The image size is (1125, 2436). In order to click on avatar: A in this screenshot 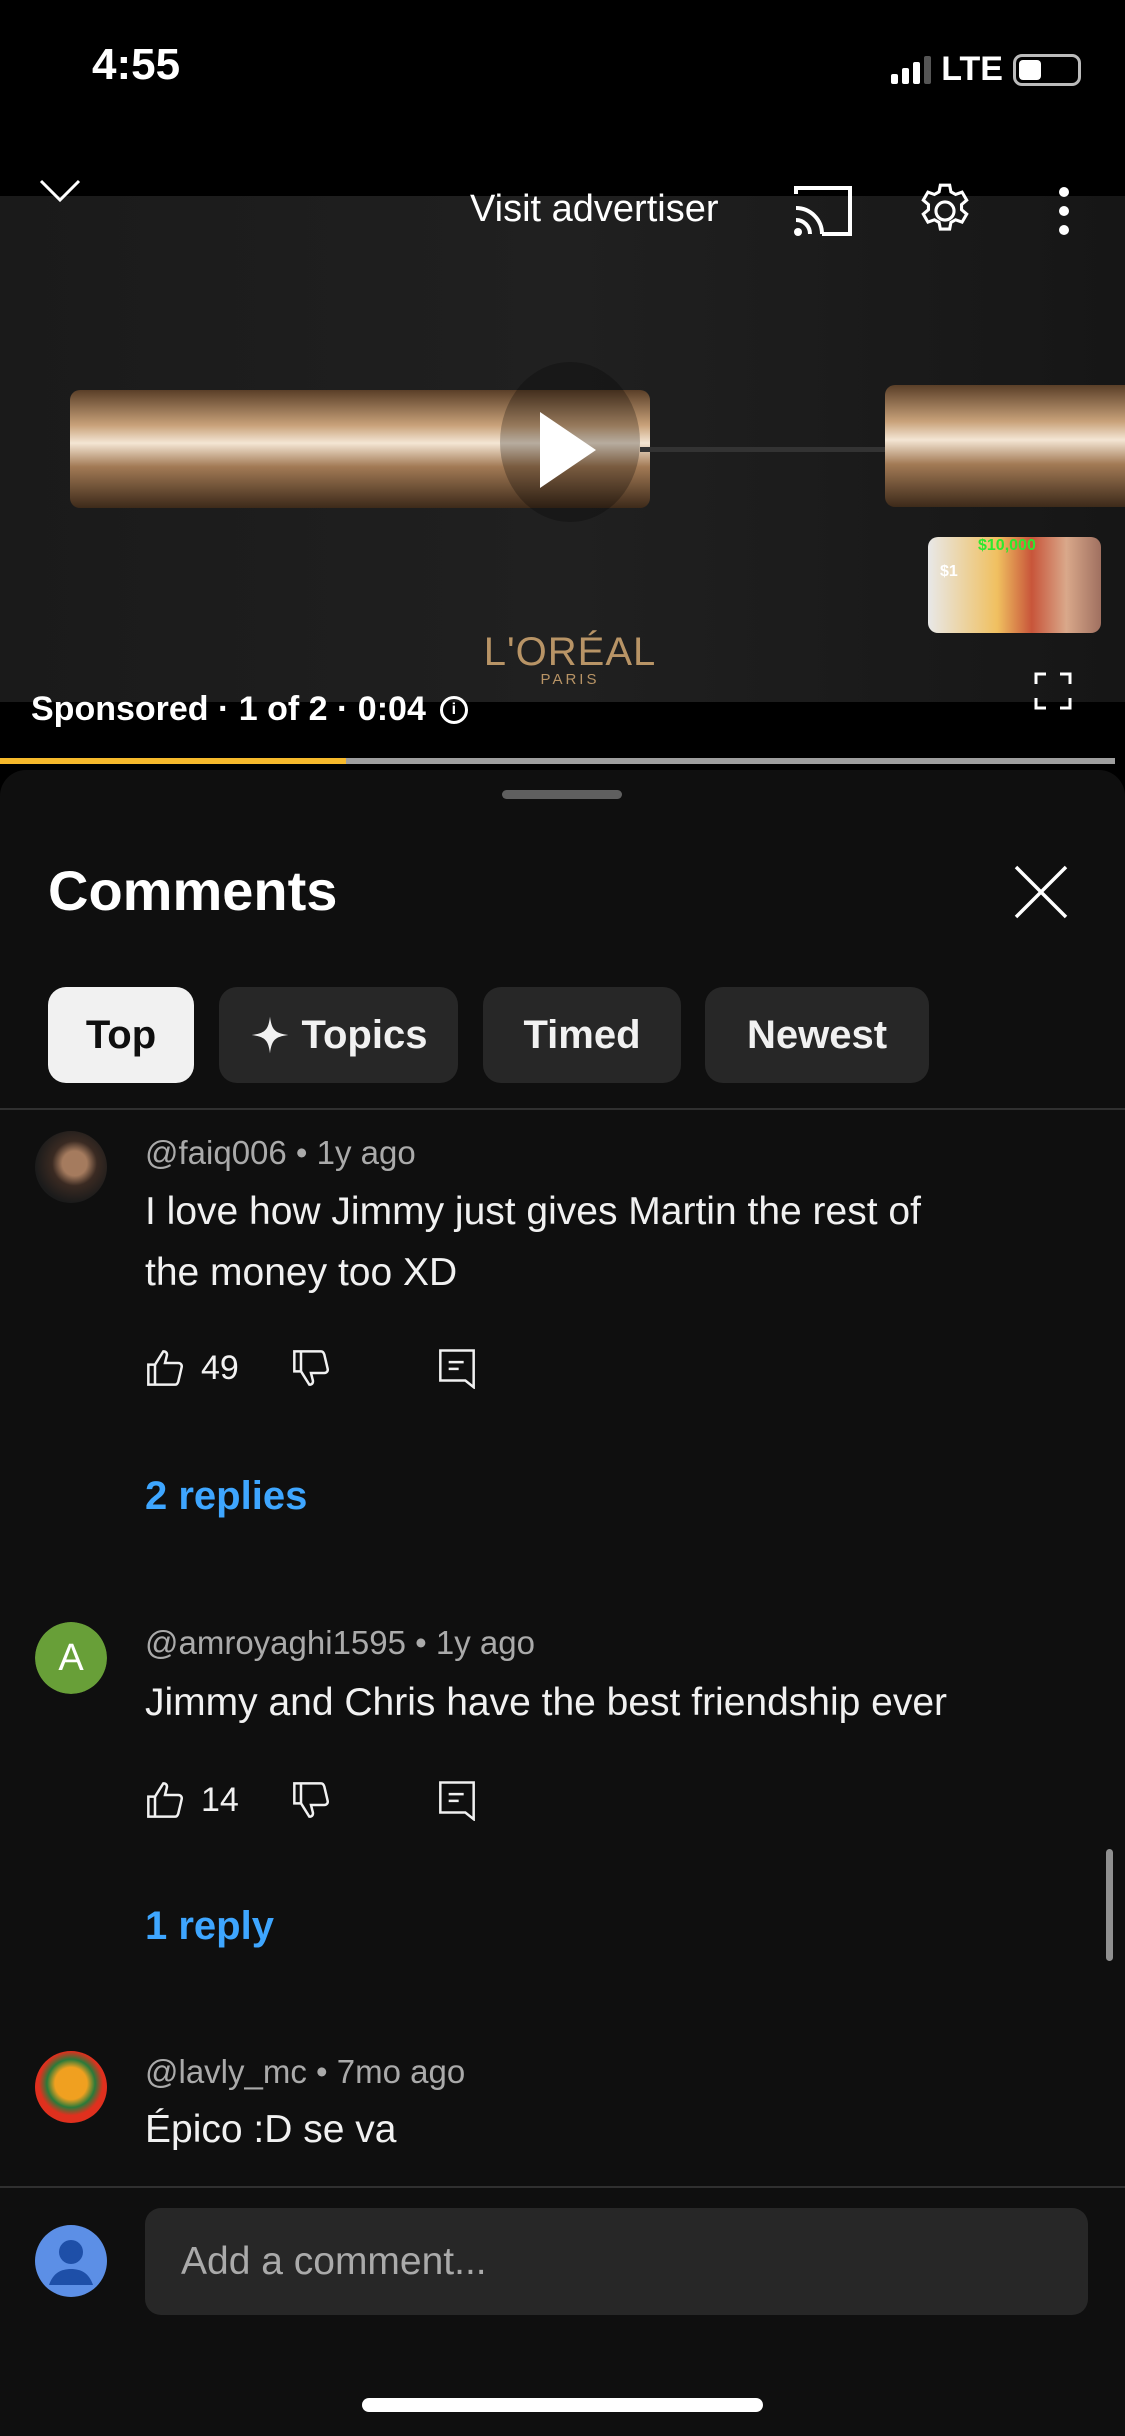, I will do `click(71, 1658)`.